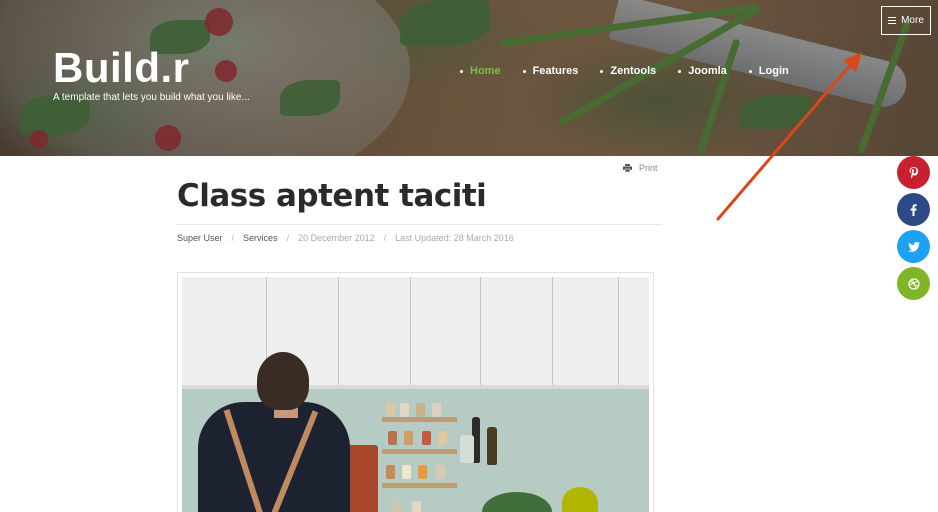 Image resolution: width=938 pixels, height=512 pixels. I want to click on meta-category-link: Services, so click(260, 238).